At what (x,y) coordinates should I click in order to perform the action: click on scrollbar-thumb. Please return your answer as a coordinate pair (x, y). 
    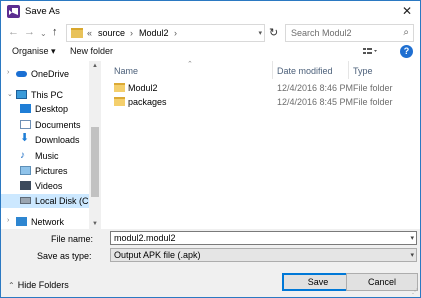
    Looking at the image, I should click on (95, 162).